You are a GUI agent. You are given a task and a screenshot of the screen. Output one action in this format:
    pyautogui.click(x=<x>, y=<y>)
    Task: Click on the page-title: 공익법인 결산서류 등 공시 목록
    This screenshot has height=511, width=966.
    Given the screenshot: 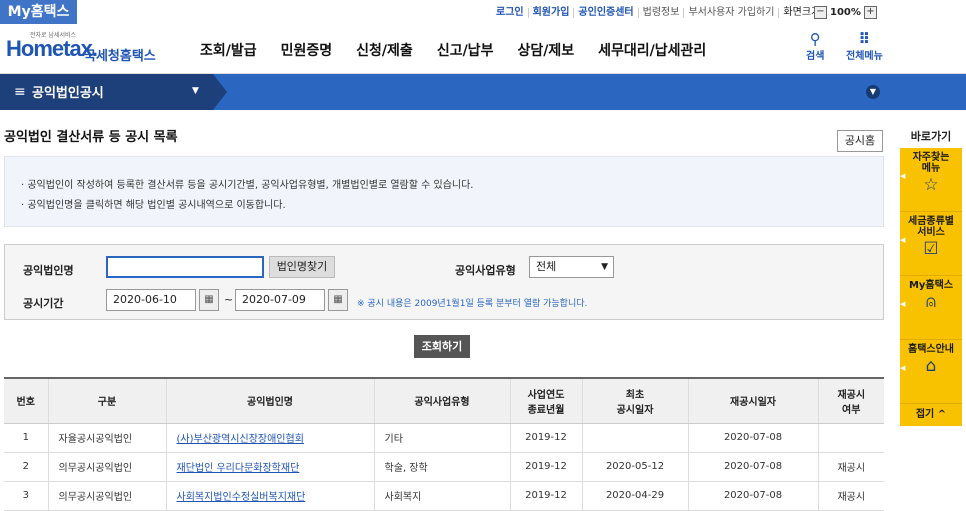 What is the action you would take?
    pyautogui.click(x=91, y=137)
    